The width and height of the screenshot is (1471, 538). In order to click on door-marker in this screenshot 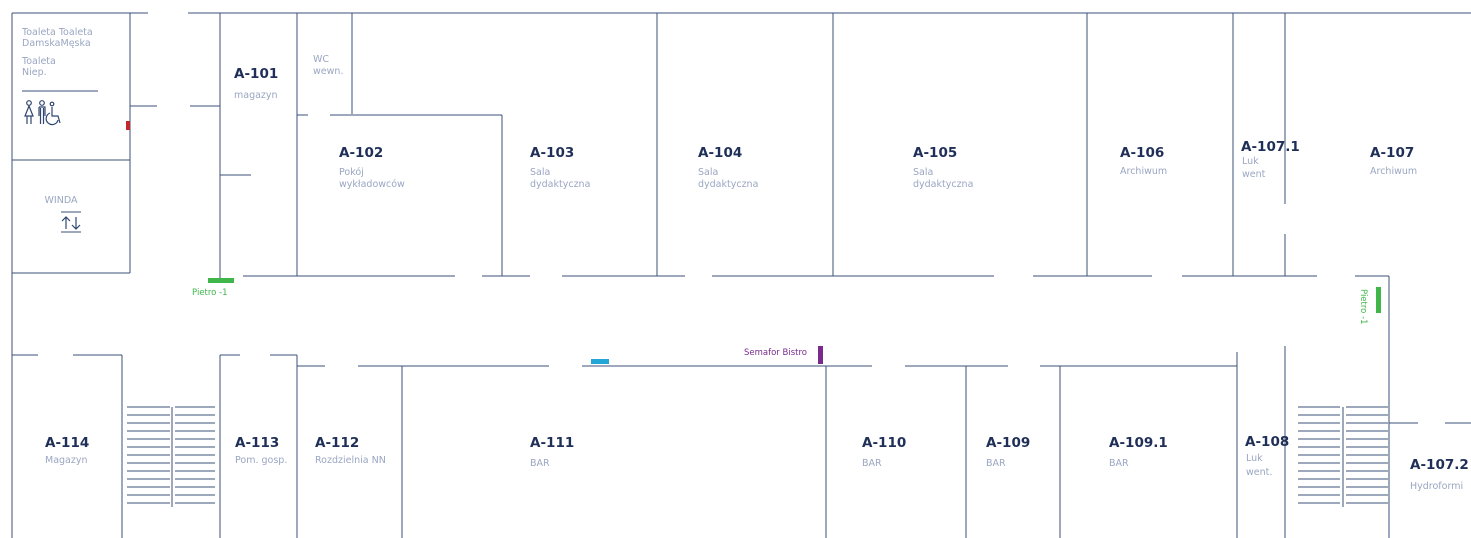, I will do `click(128, 125)`.